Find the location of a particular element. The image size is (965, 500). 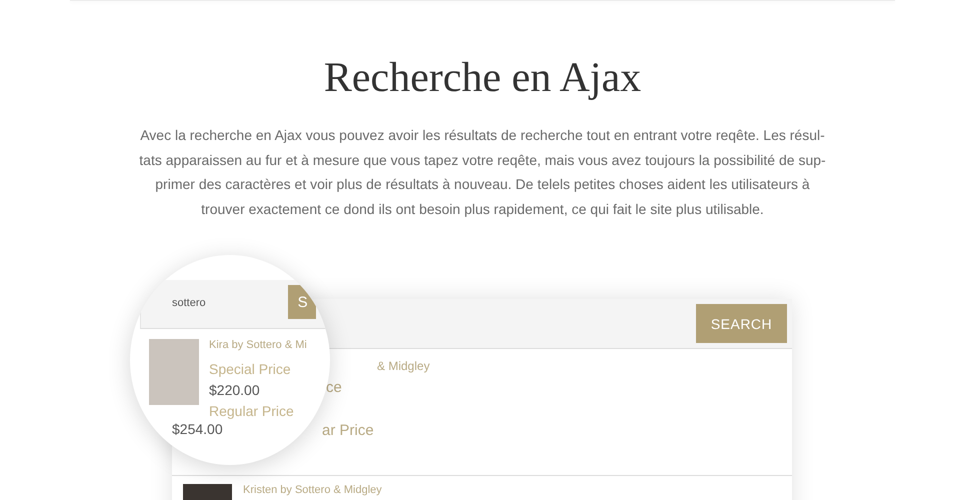

special-price-label: Special Price is located at coordinates (250, 369).